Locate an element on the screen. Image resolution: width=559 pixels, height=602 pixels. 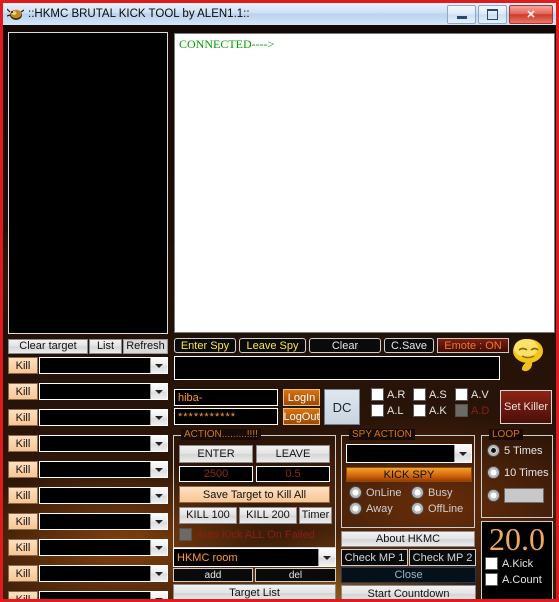
status-away: Away is located at coordinates (380, 508).